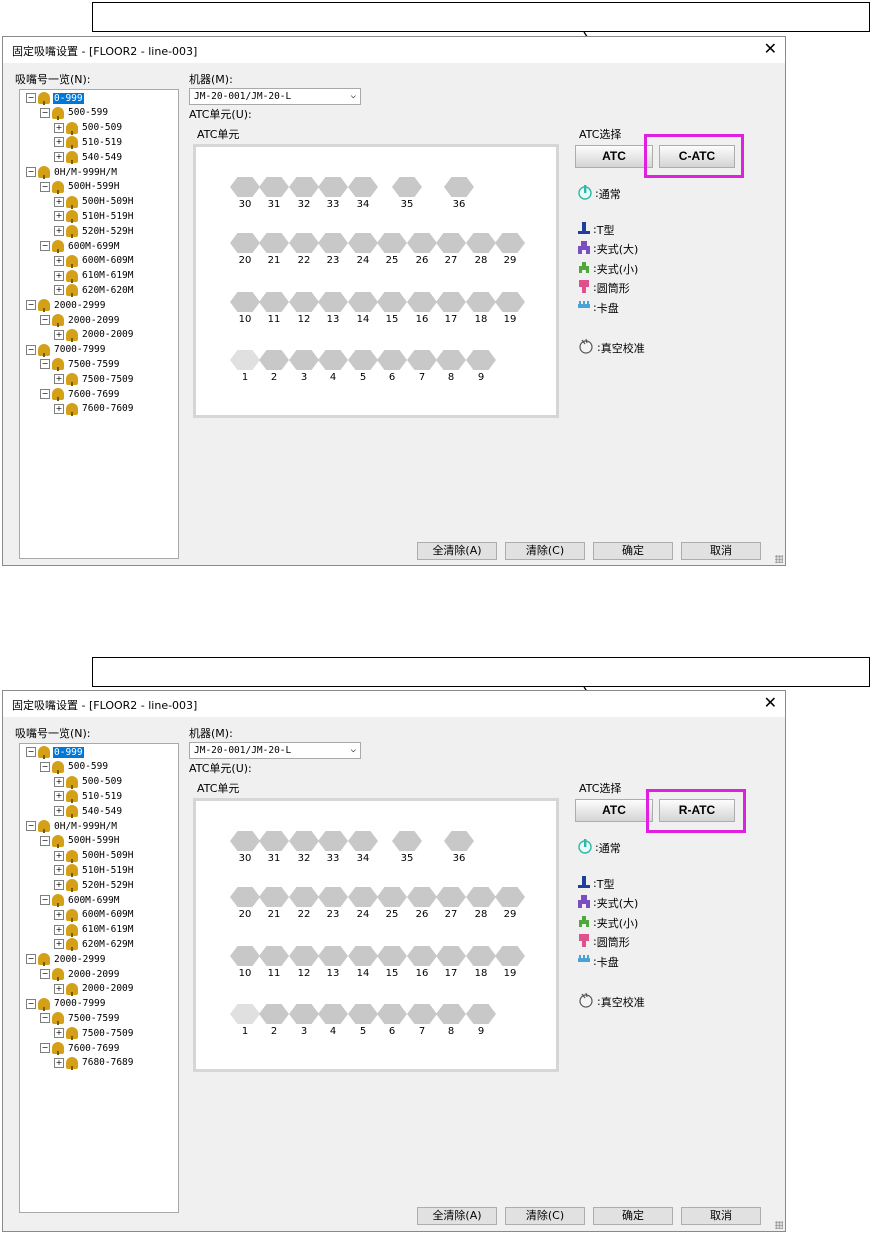 This screenshot has width=872, height=1236. What do you see at coordinates (55, 752) in the screenshot?
I see `tree-item: − 0-999` at bounding box center [55, 752].